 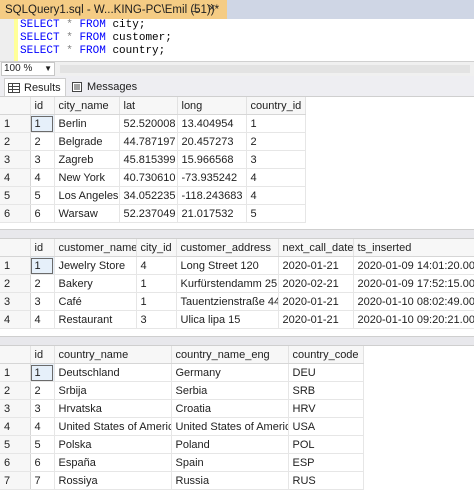 What do you see at coordinates (113, 372) in the screenshot?
I see `table-cell: Deutschland` at bounding box center [113, 372].